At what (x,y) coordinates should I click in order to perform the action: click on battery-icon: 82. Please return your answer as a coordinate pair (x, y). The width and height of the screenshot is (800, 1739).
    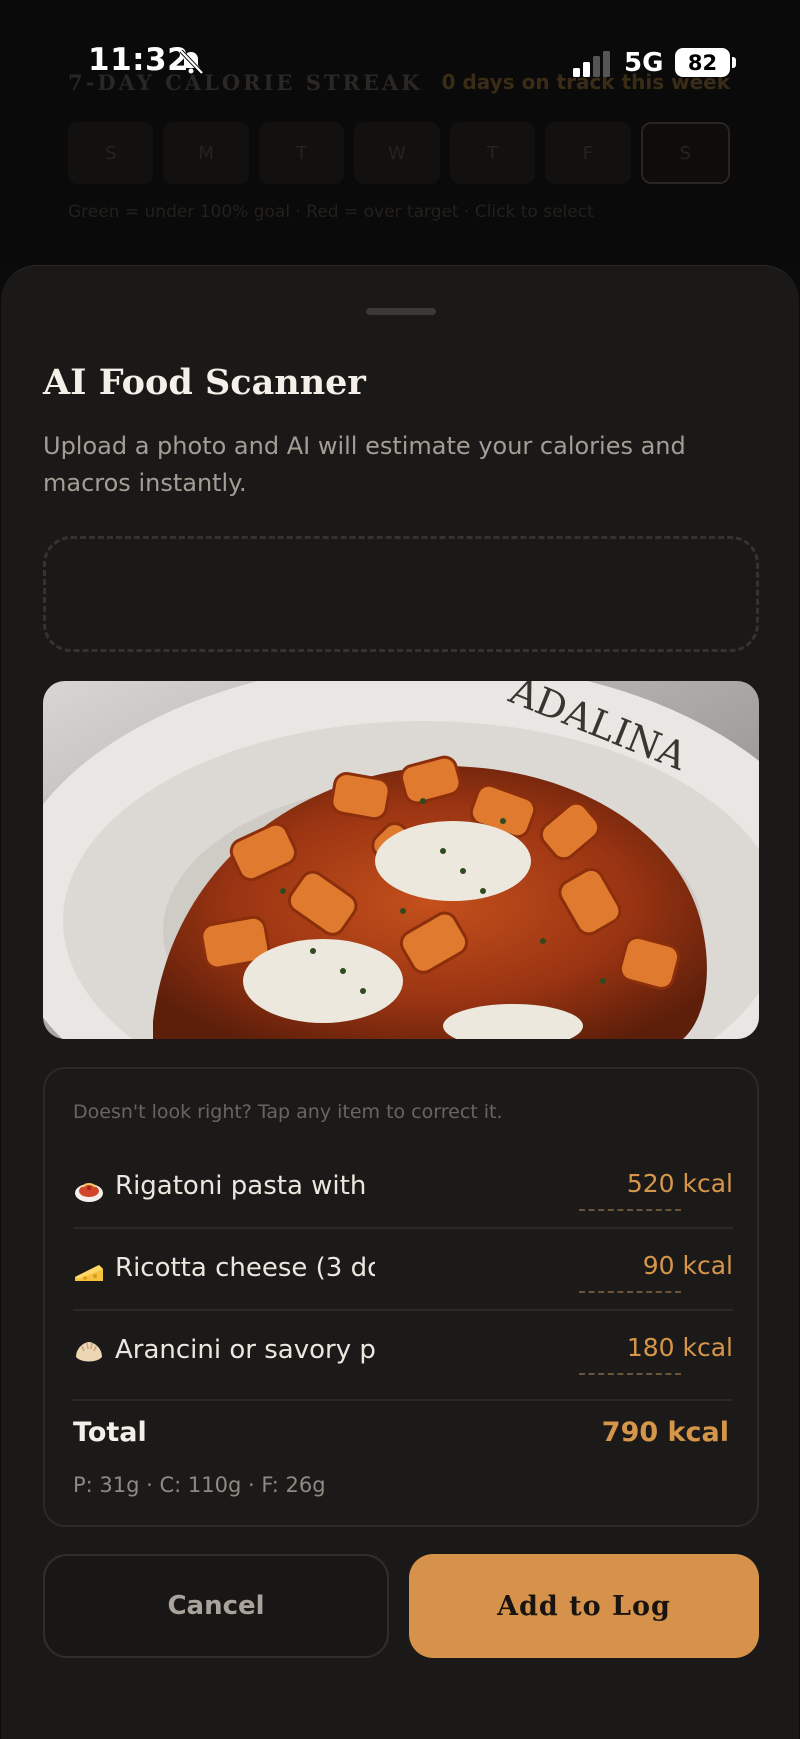
    Looking at the image, I should click on (705, 62).